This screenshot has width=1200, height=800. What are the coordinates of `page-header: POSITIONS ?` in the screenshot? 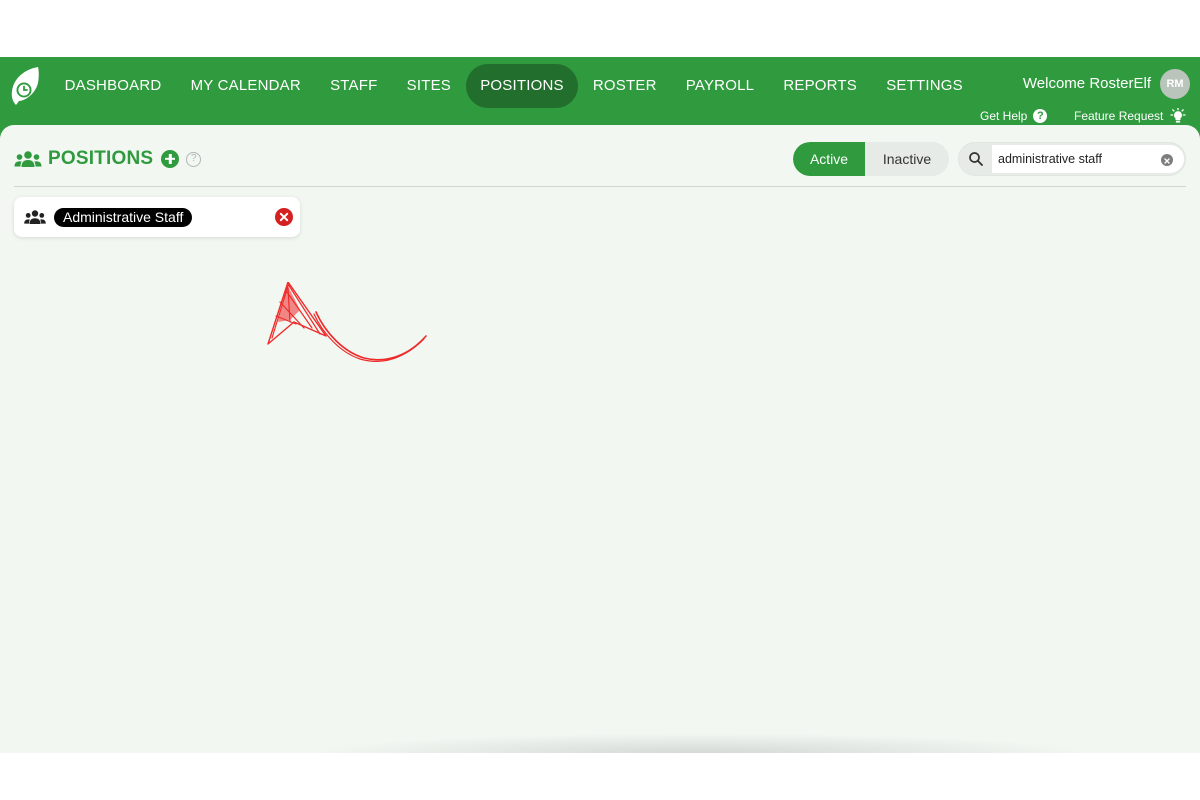 It's located at (108, 159).